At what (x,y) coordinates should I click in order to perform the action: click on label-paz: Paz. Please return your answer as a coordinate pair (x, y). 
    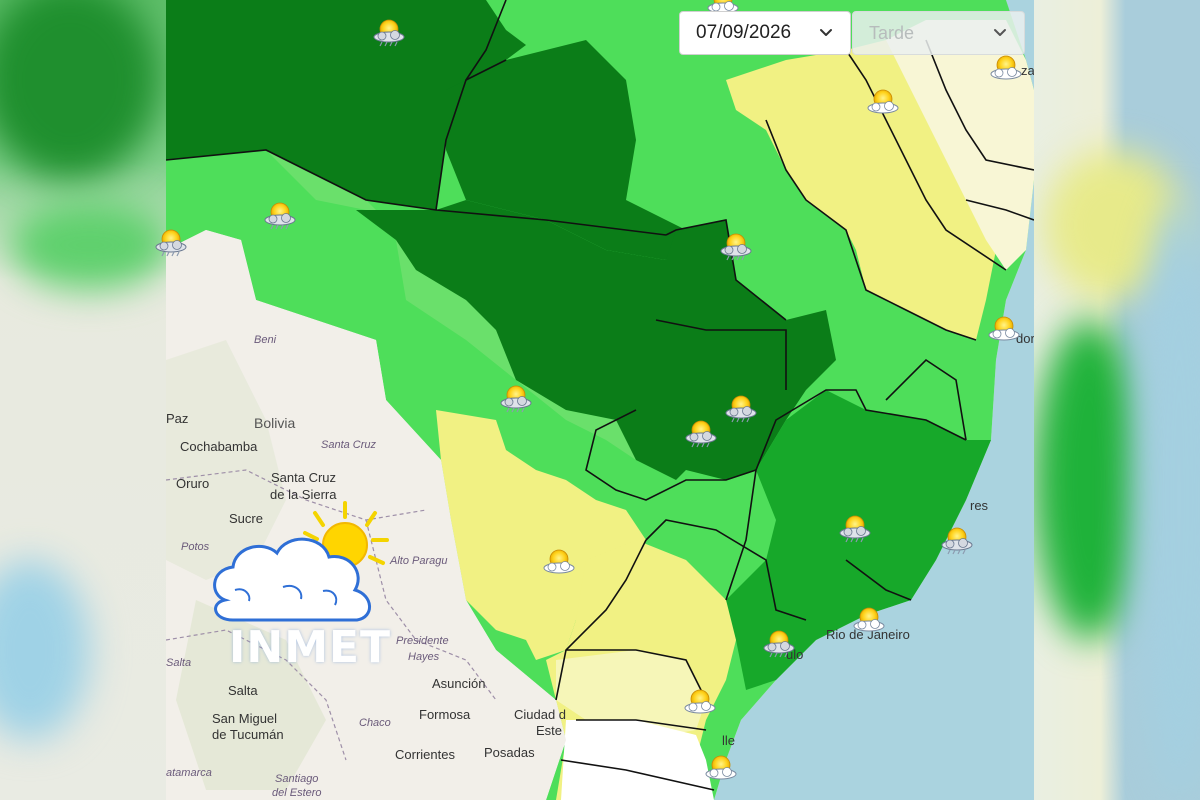
    Looking at the image, I should click on (177, 418).